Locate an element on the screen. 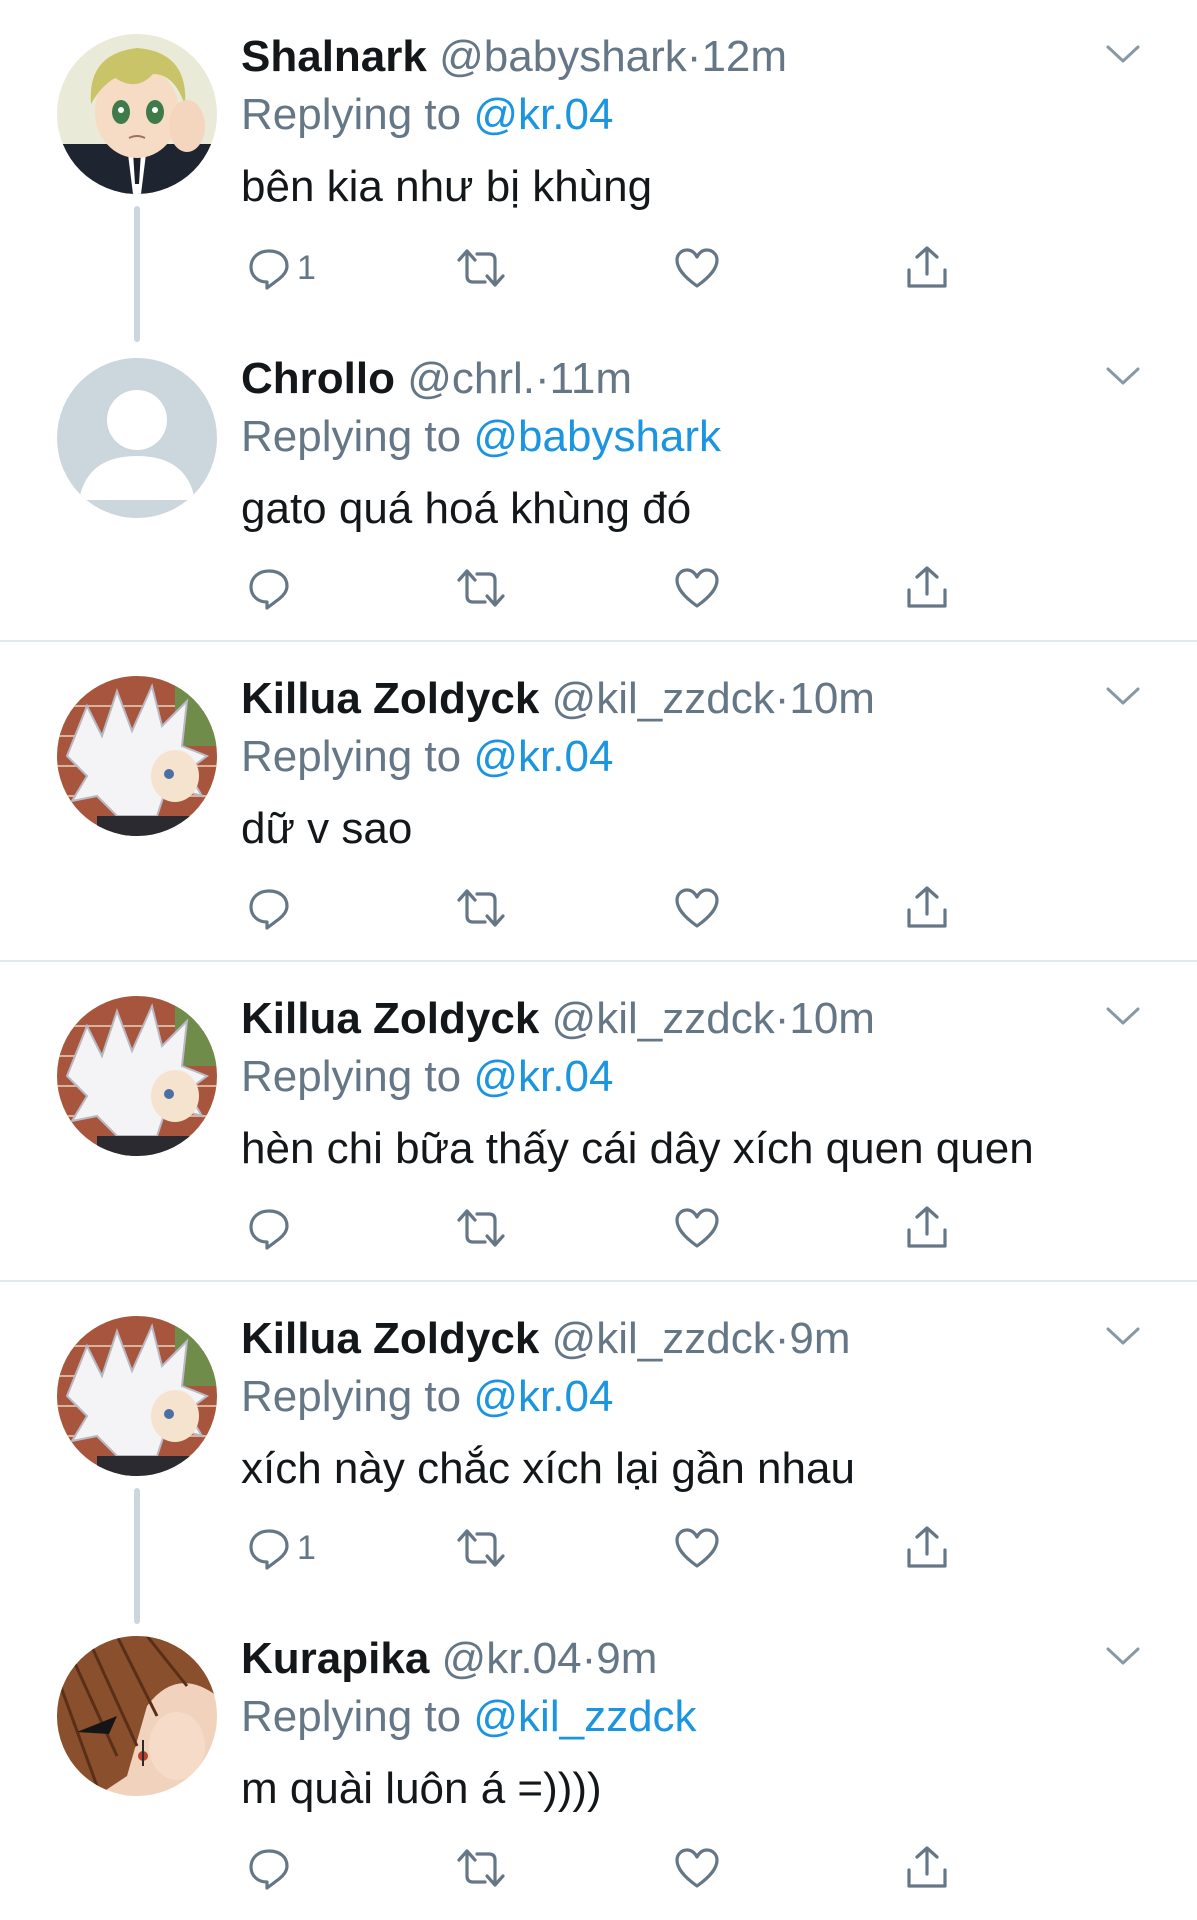 The height and width of the screenshot is (1920, 1197). mention-link: @kil_zzdck is located at coordinates (584, 1716).